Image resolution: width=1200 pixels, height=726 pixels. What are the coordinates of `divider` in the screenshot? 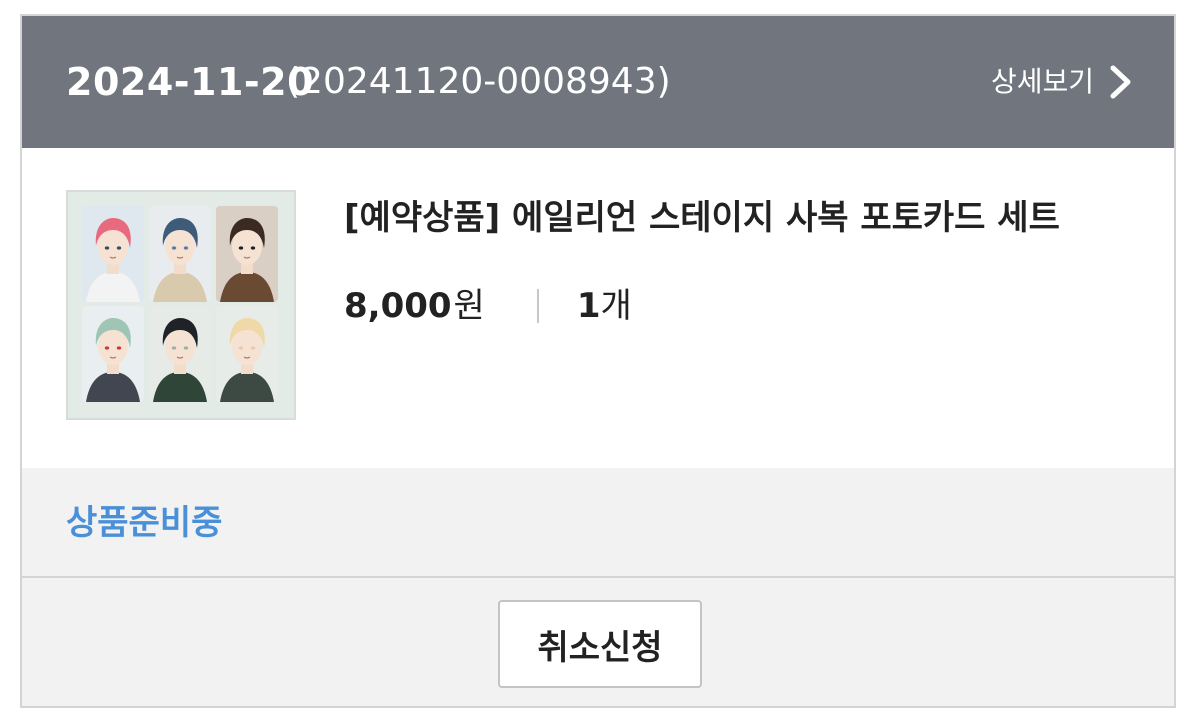 It's located at (537, 306).